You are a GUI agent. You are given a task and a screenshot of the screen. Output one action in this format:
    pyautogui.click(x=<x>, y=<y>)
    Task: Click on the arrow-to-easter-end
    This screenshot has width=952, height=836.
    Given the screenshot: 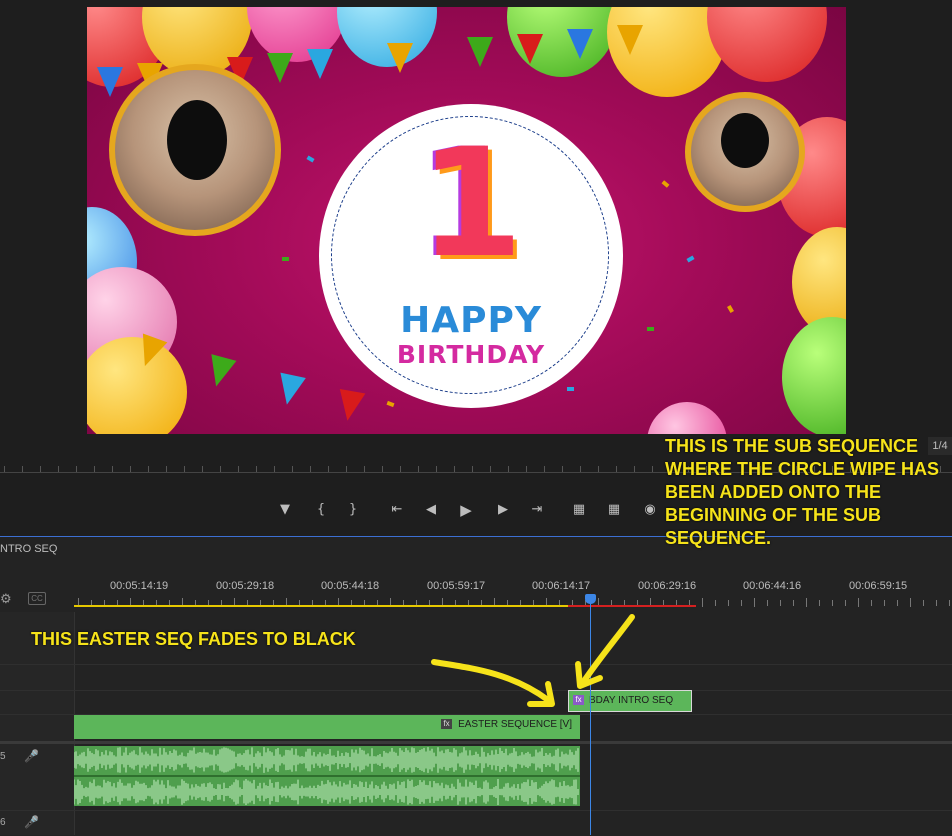 What is the action you would take?
    pyautogui.click(x=491, y=681)
    